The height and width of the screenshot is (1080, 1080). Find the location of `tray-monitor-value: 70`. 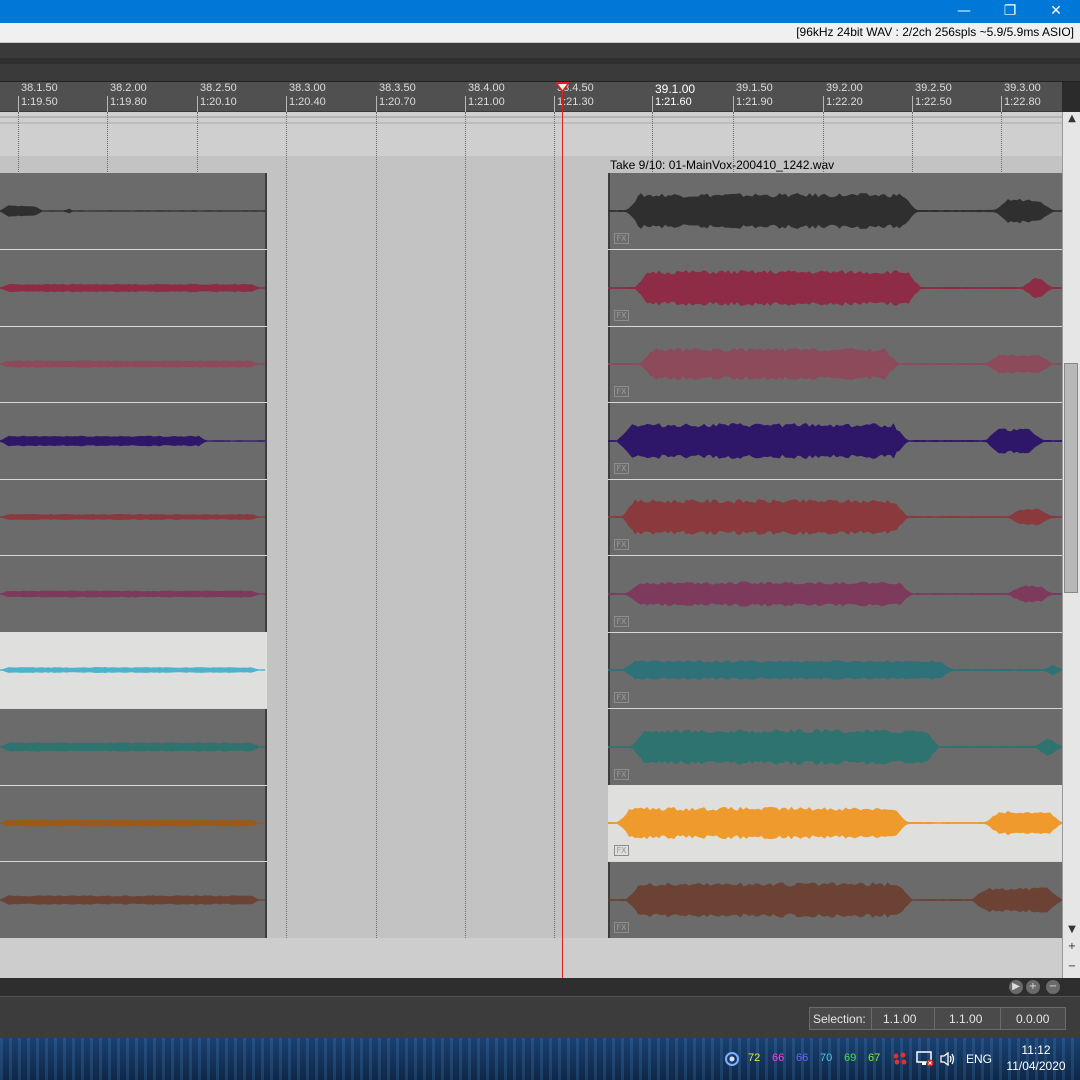

tray-monitor-value: 70 is located at coordinates (826, 1058).